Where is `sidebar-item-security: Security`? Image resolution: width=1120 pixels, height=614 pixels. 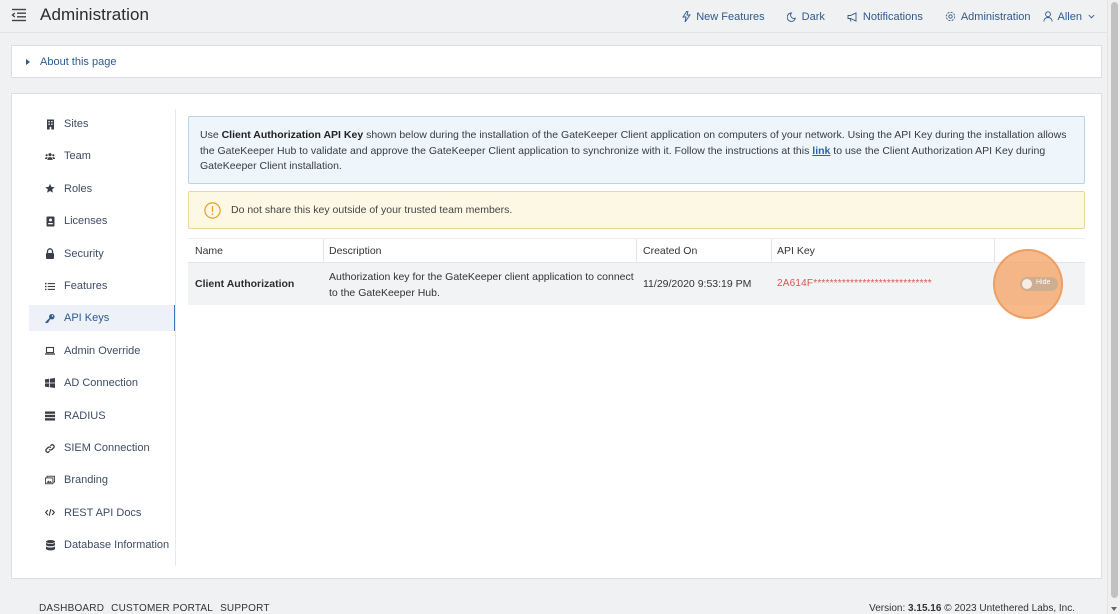
sidebar-item-security: Security is located at coordinates (102, 254).